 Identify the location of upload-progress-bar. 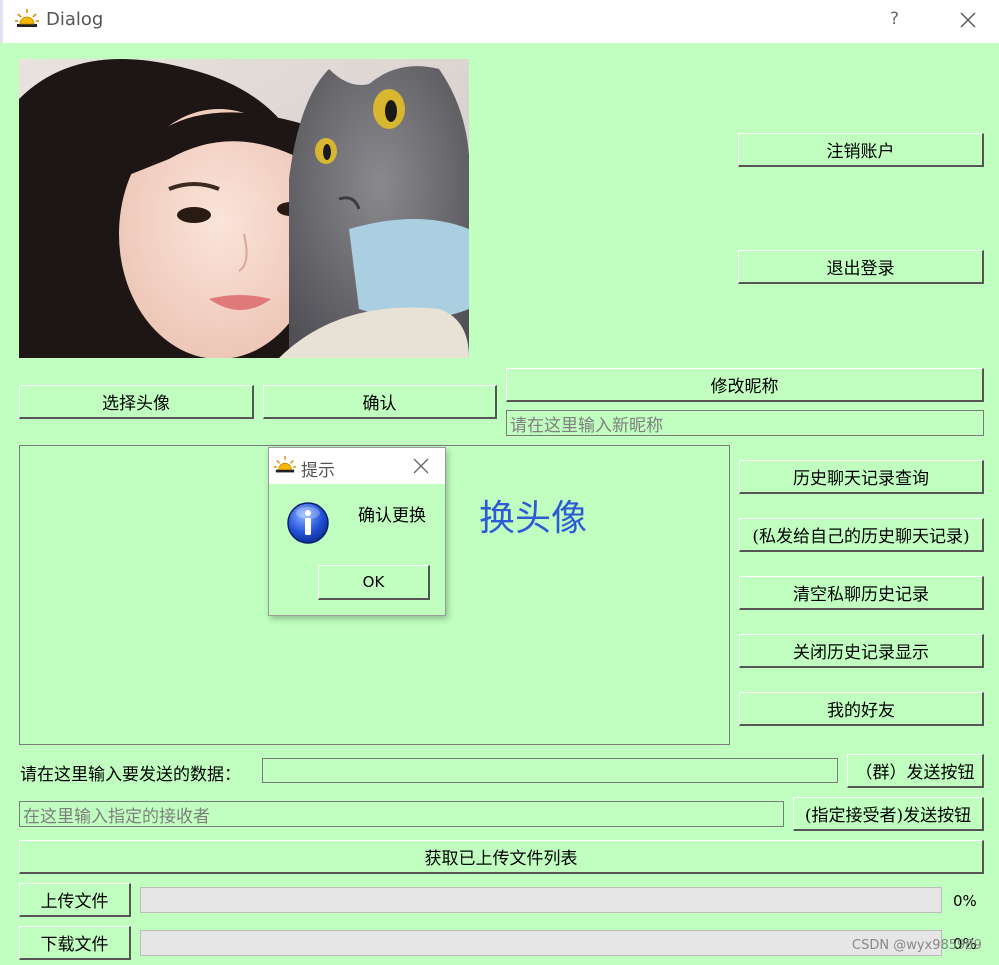
(541, 900).